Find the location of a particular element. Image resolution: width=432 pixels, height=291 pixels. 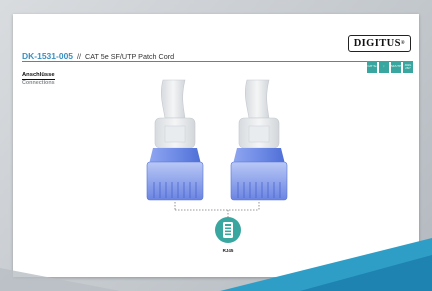

rj45-badge is located at coordinates (228, 230).